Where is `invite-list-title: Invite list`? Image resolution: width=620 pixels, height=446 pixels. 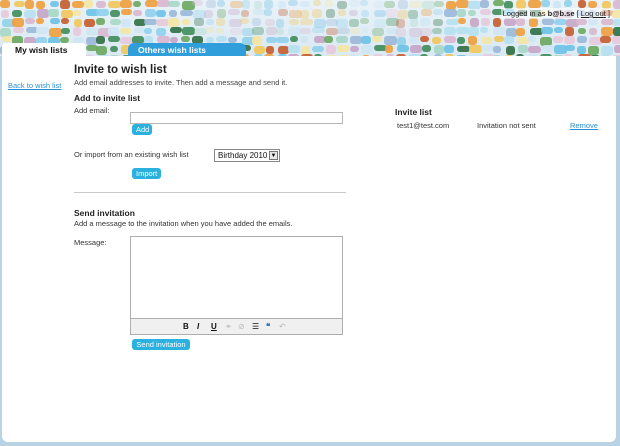 invite-list-title: Invite list is located at coordinates (413, 112).